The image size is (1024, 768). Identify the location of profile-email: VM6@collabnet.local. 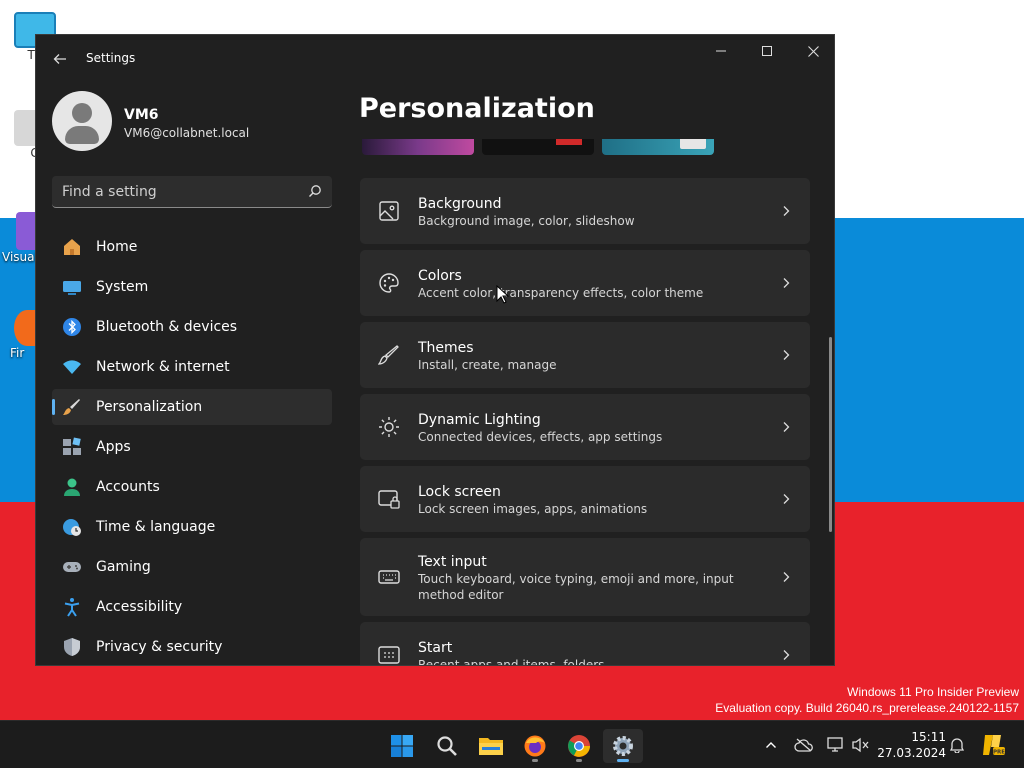
(187, 133).